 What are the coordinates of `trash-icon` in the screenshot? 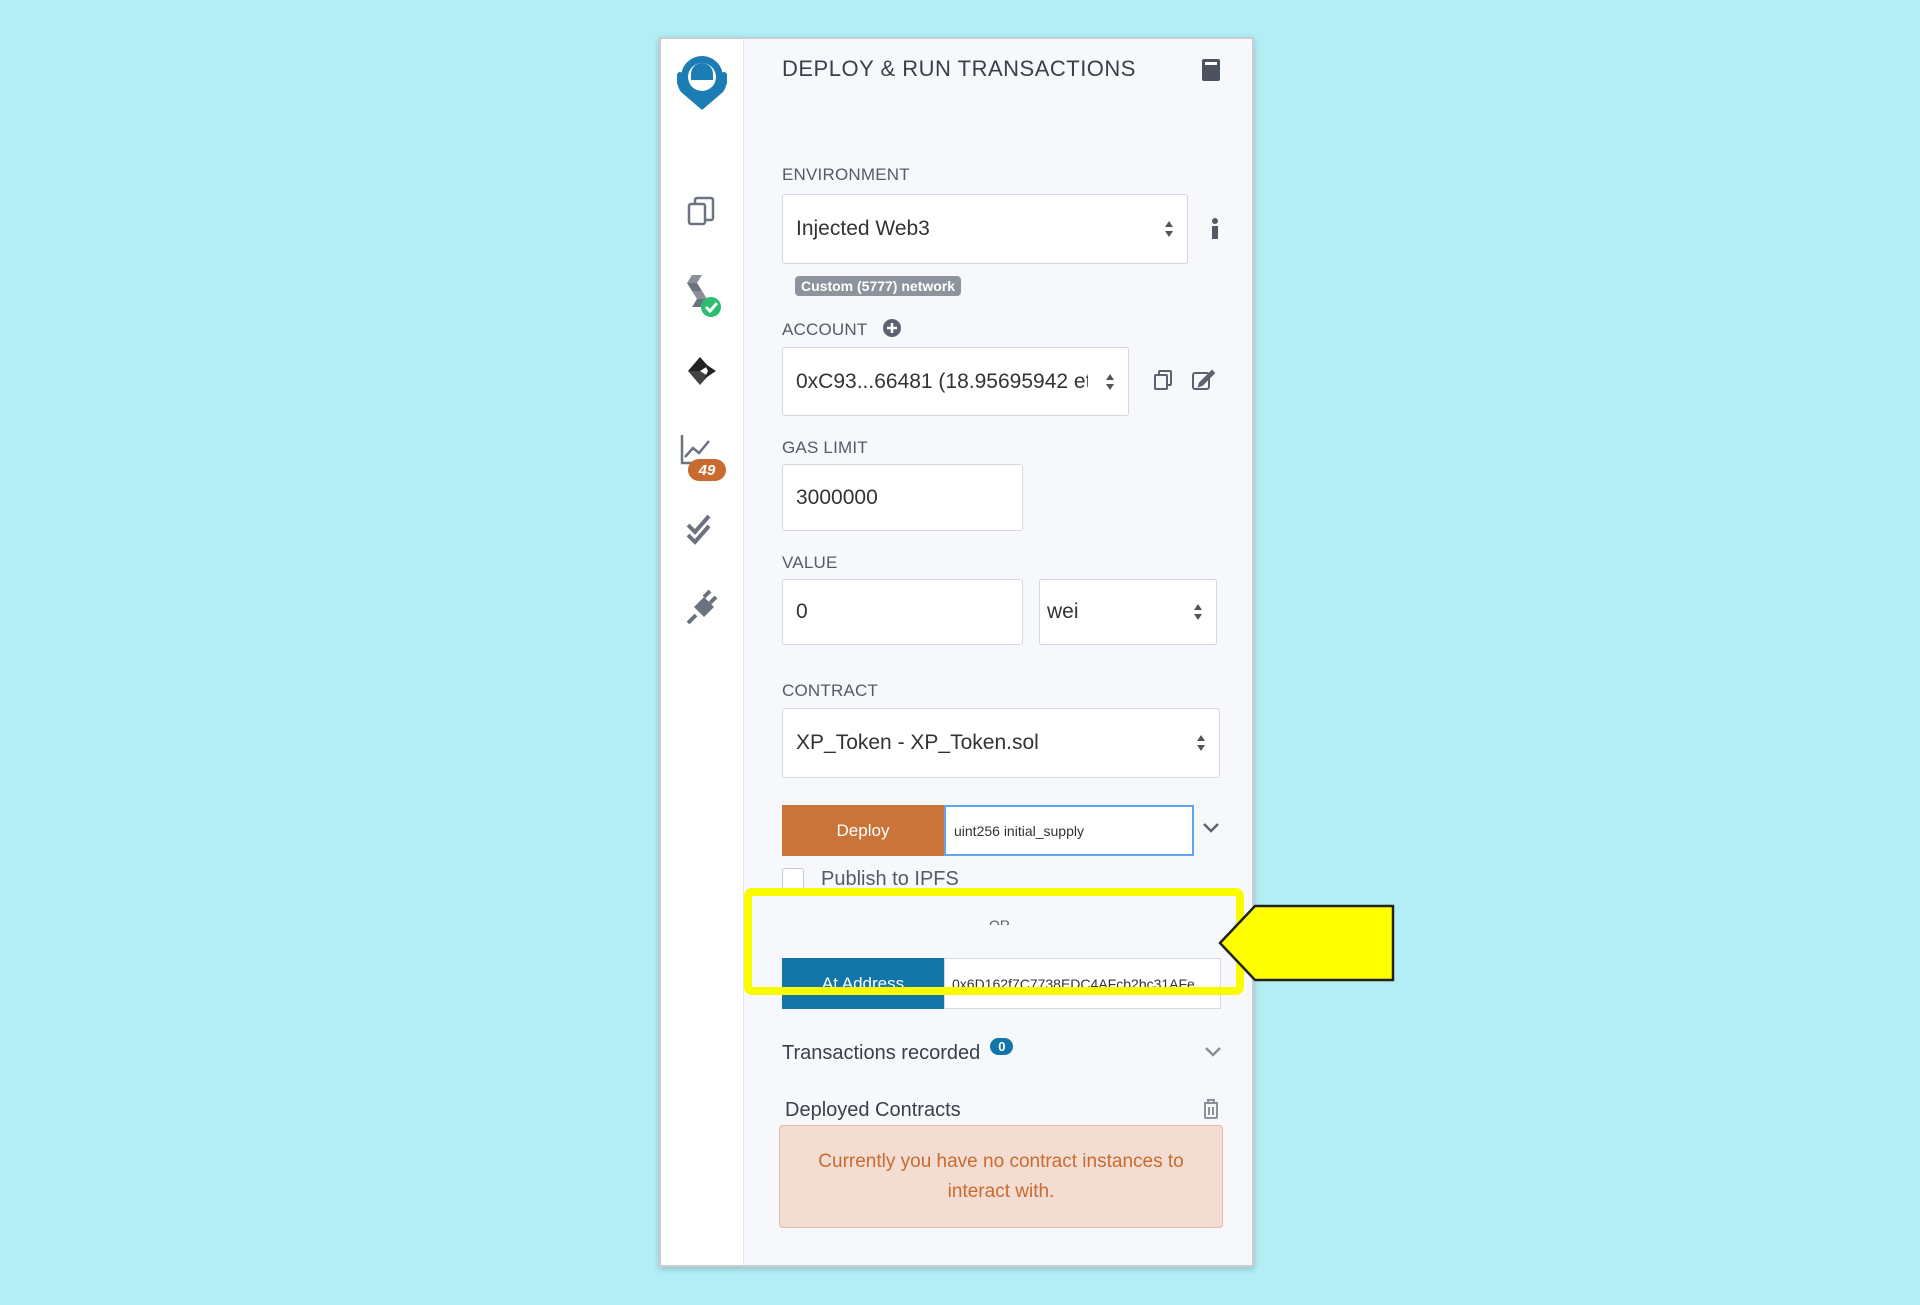 It's located at (1211, 1111).